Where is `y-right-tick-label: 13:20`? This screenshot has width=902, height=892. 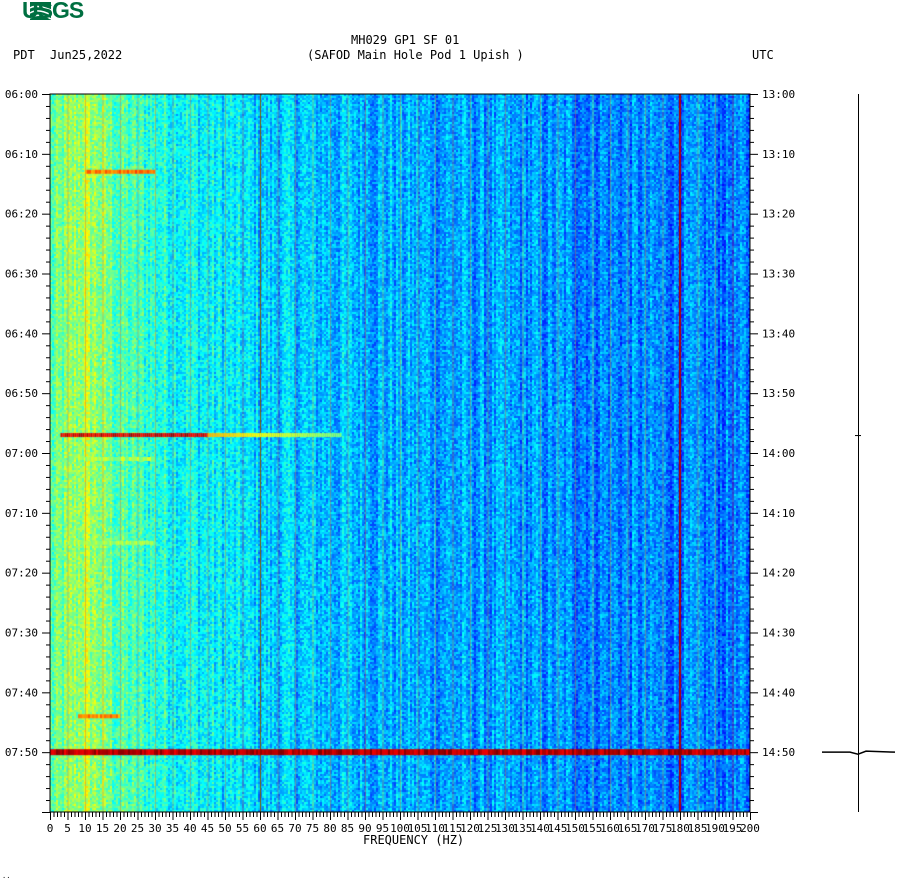 y-right-tick-label: 13:20 is located at coordinates (778, 214).